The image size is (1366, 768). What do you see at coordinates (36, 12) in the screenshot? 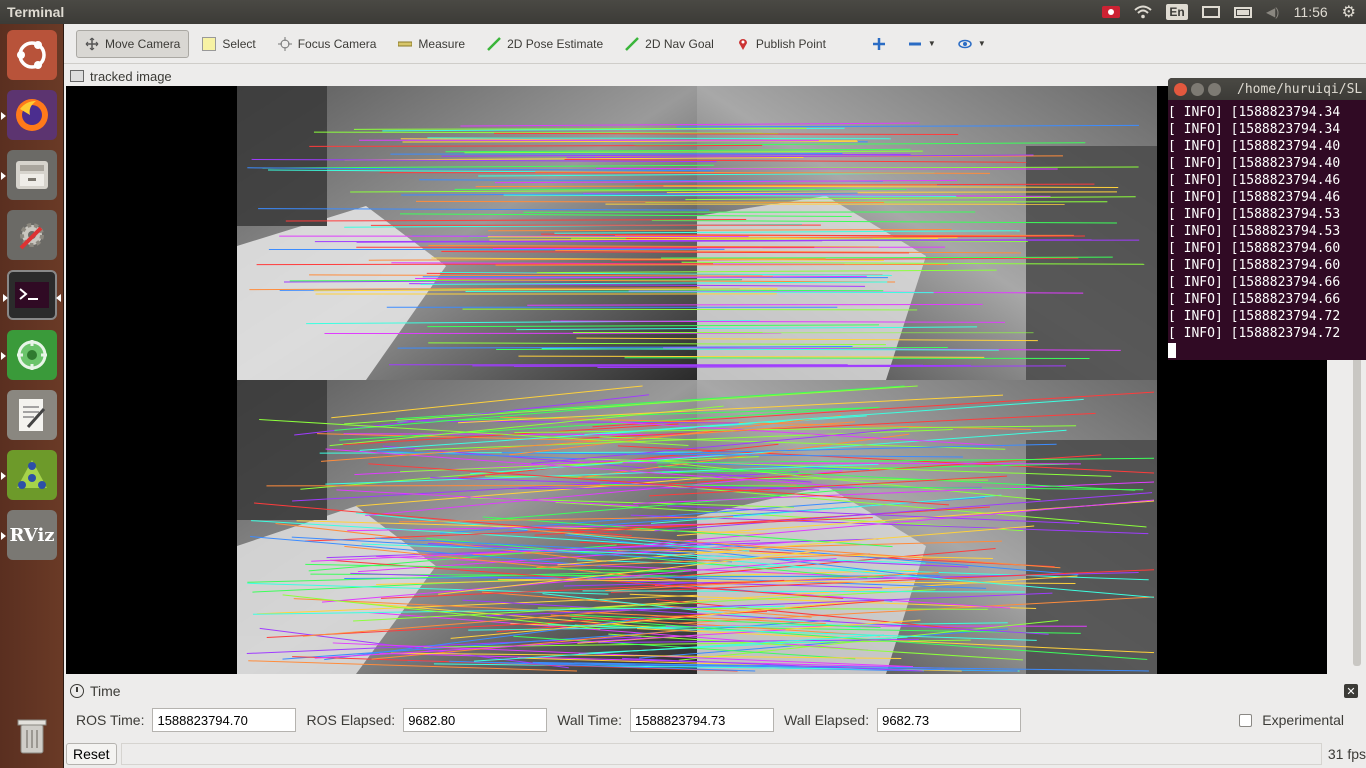
I see `active-window-title: Terminal` at bounding box center [36, 12].